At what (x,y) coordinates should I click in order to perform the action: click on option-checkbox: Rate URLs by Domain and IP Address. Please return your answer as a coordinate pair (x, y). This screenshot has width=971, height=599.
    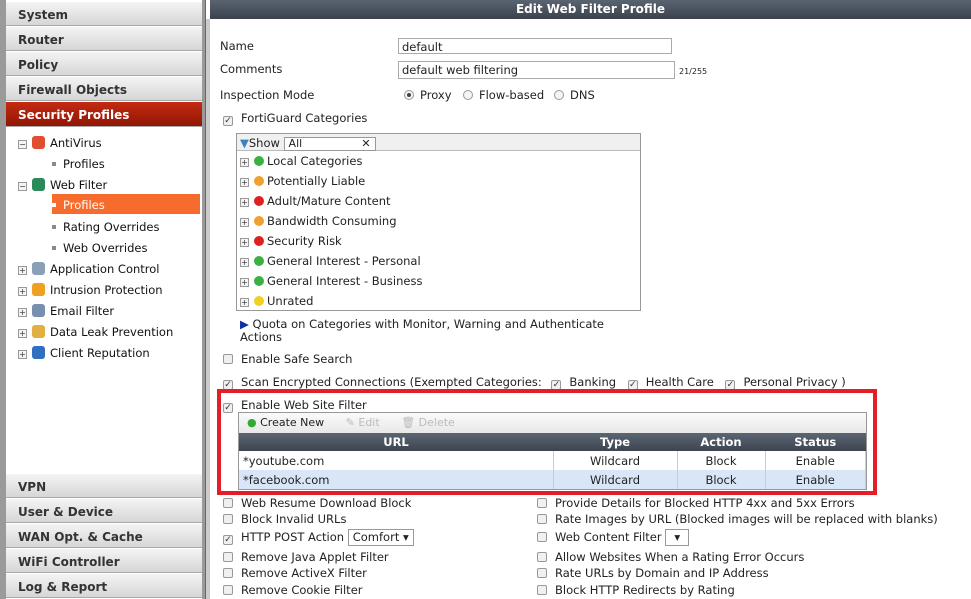
    Looking at the image, I should click on (653, 573).